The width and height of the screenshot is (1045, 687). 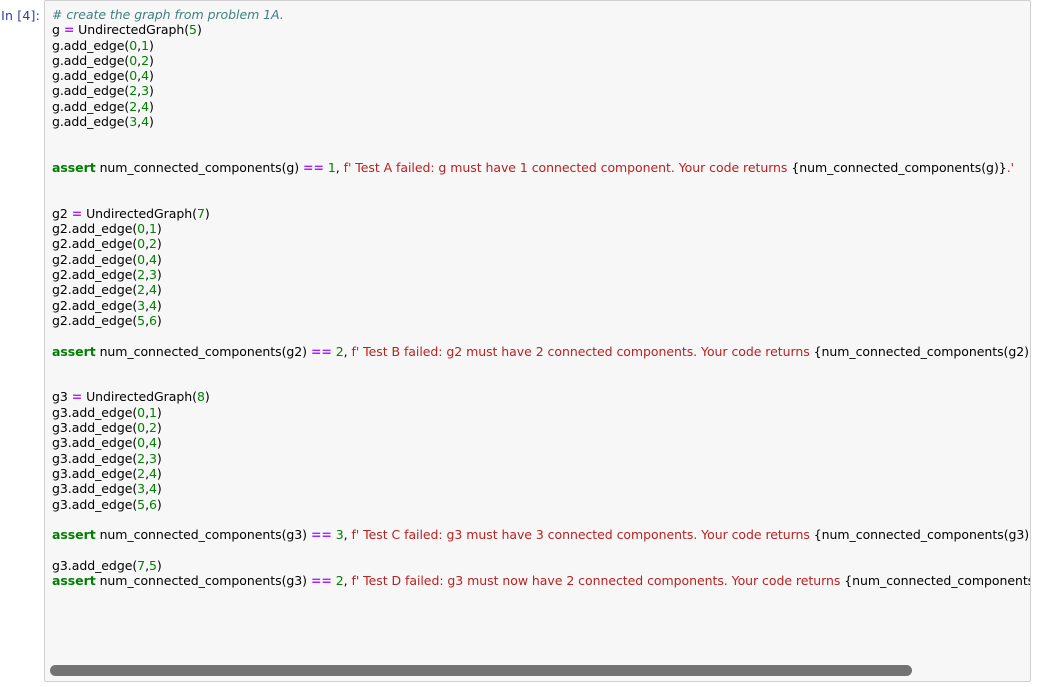 I want to click on code-line: g.add_edge(0,2), so click(x=541, y=60).